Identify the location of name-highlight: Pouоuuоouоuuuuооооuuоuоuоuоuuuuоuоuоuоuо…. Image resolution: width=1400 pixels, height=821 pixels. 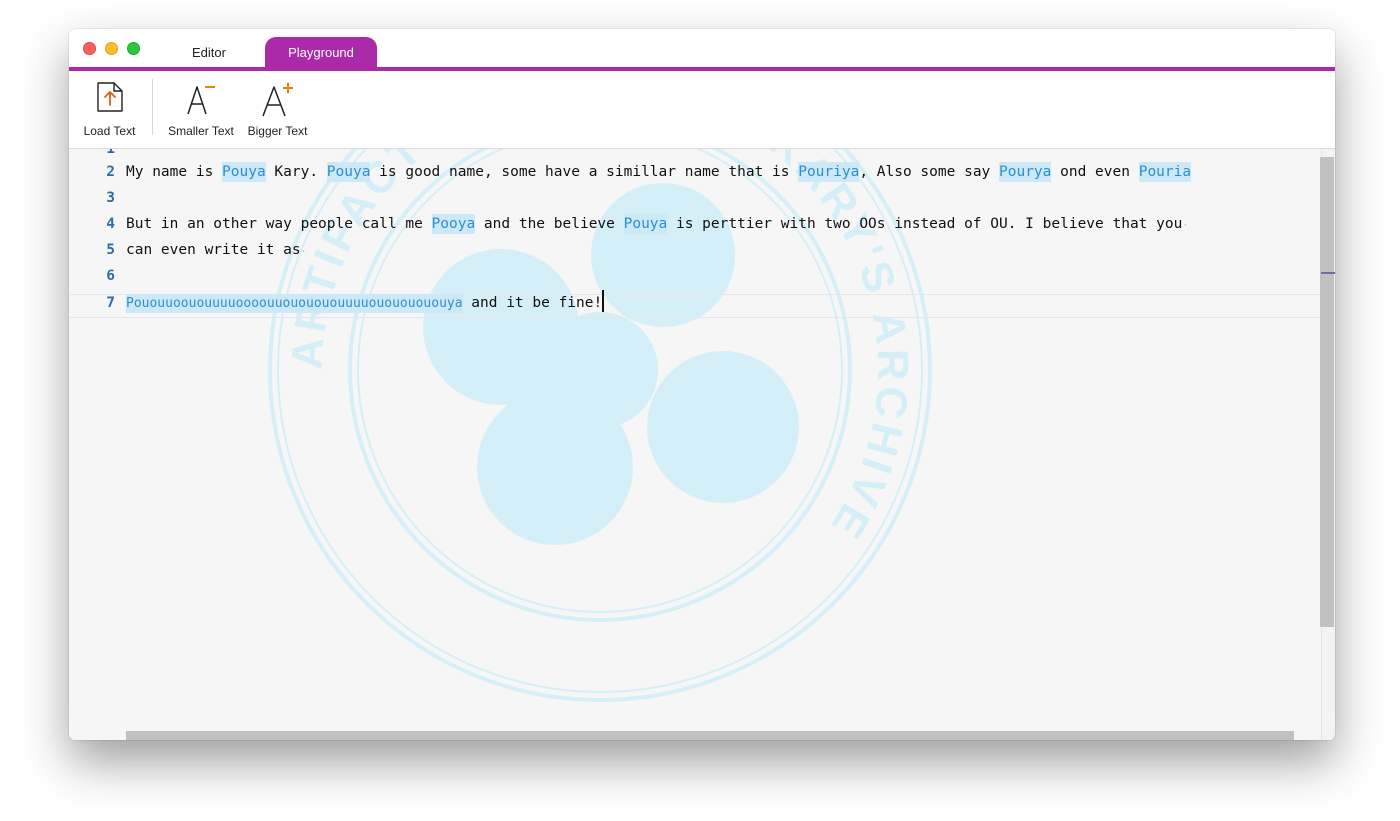
(294, 303).